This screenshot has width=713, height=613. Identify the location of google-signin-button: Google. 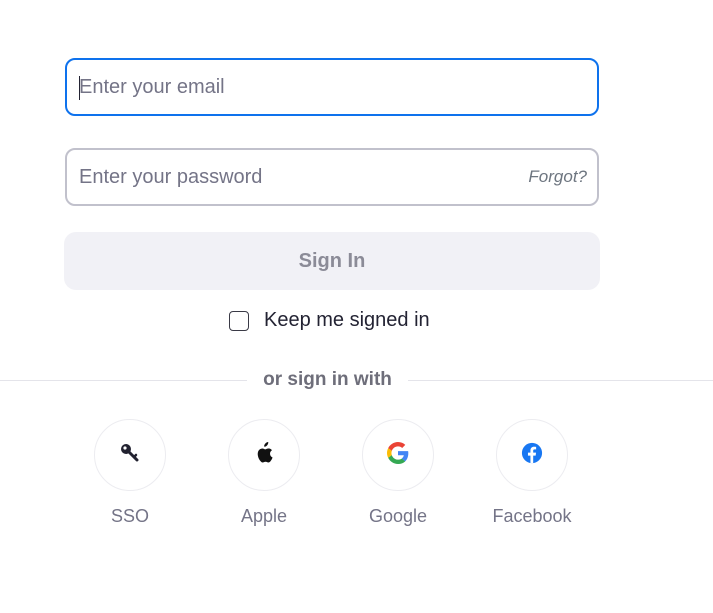
(398, 473).